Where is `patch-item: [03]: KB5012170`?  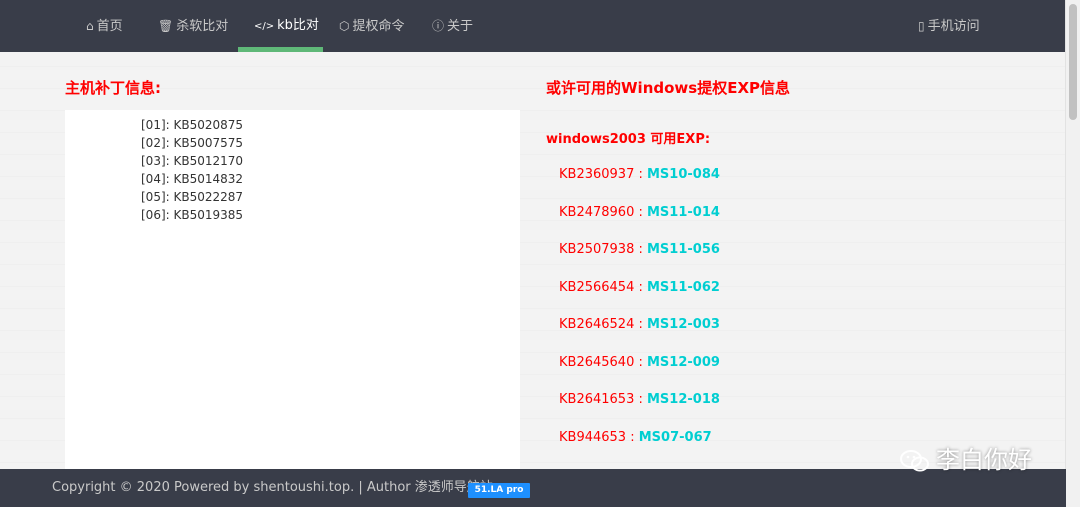
patch-item: [03]: KB5012170 is located at coordinates (192, 161).